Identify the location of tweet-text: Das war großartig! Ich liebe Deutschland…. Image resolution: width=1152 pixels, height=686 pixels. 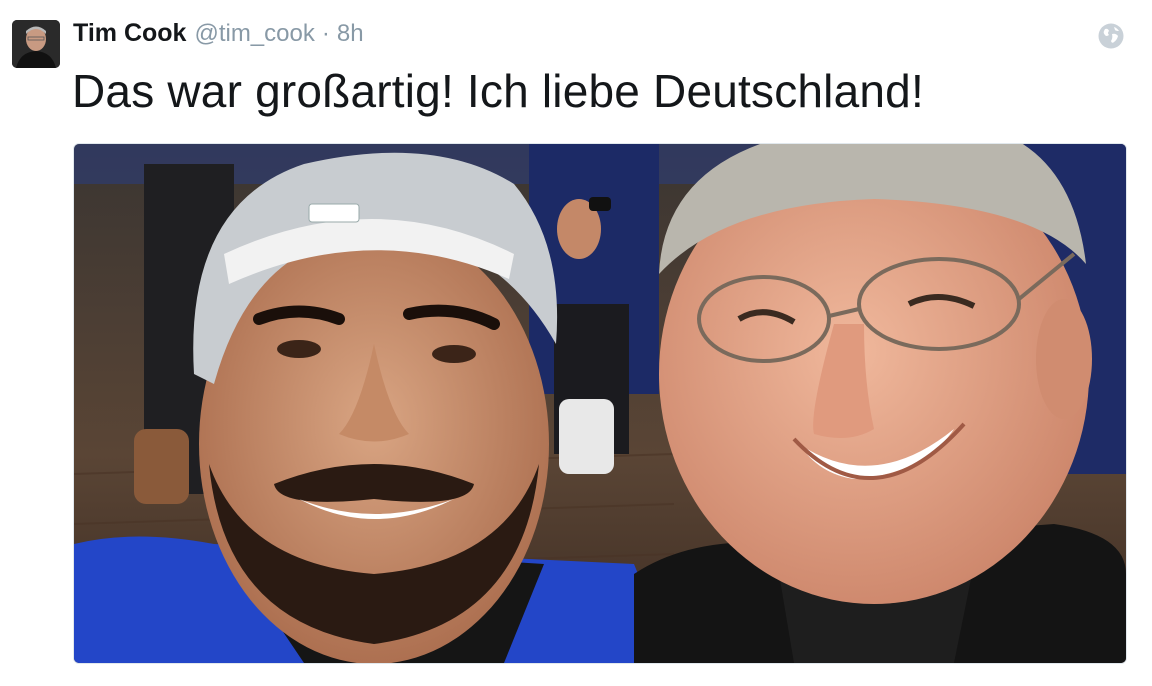
(498, 91).